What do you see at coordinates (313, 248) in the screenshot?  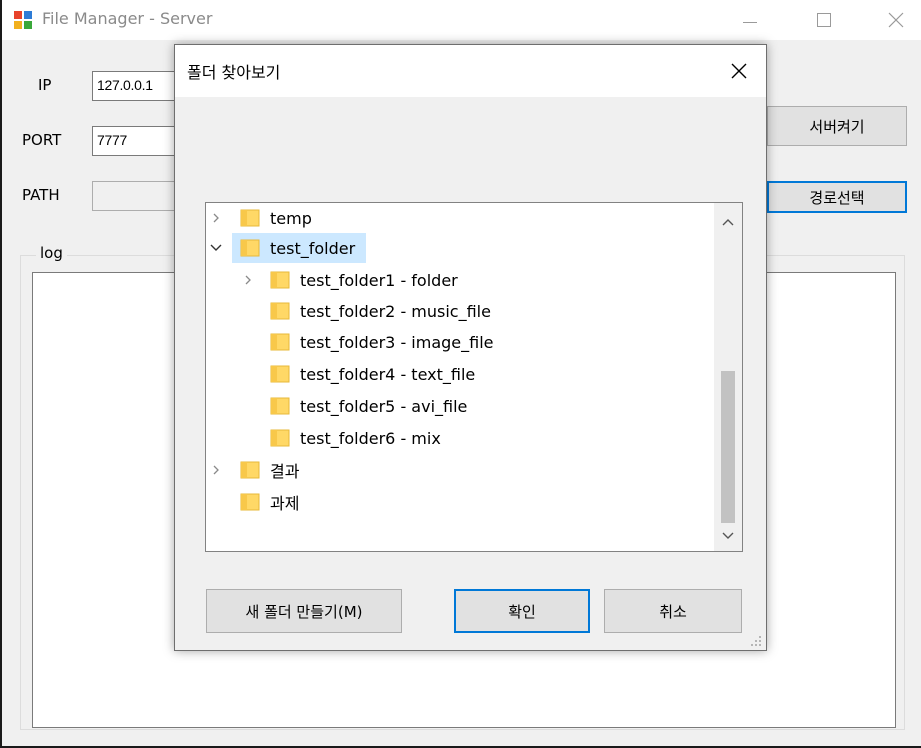 I see `tree-item-label: test_folder` at bounding box center [313, 248].